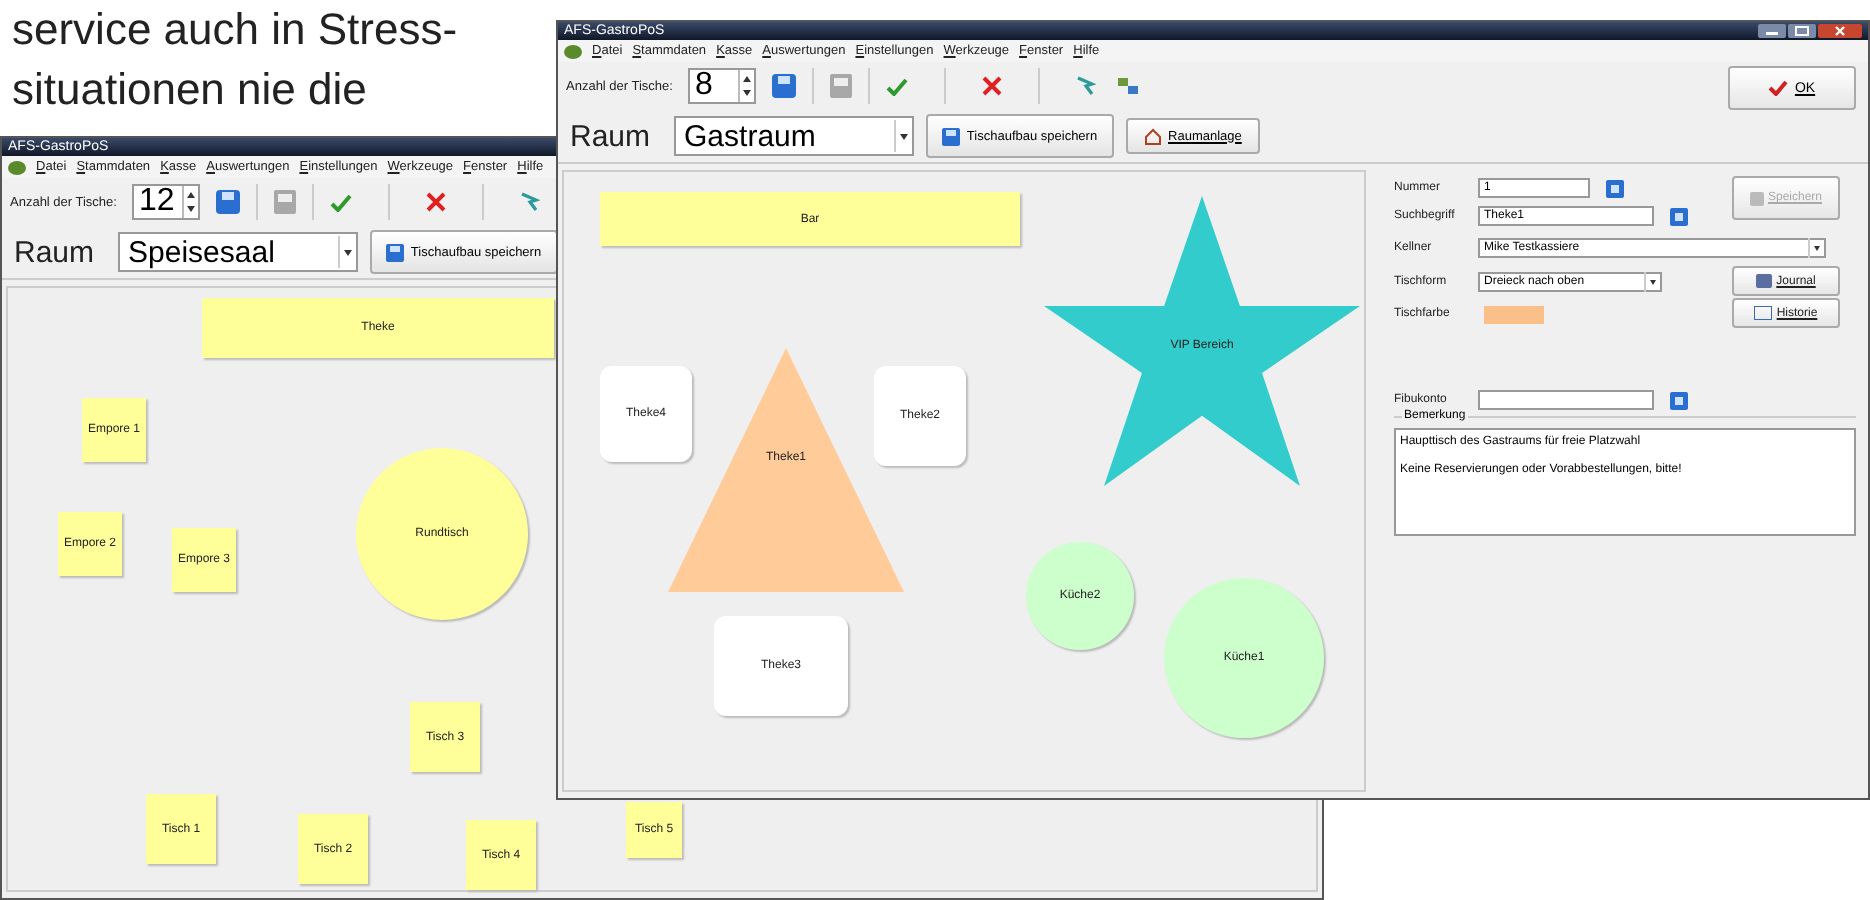 This screenshot has height=900, width=1870. Describe the element at coordinates (1840, 31) in the screenshot. I see `close-icon` at that location.